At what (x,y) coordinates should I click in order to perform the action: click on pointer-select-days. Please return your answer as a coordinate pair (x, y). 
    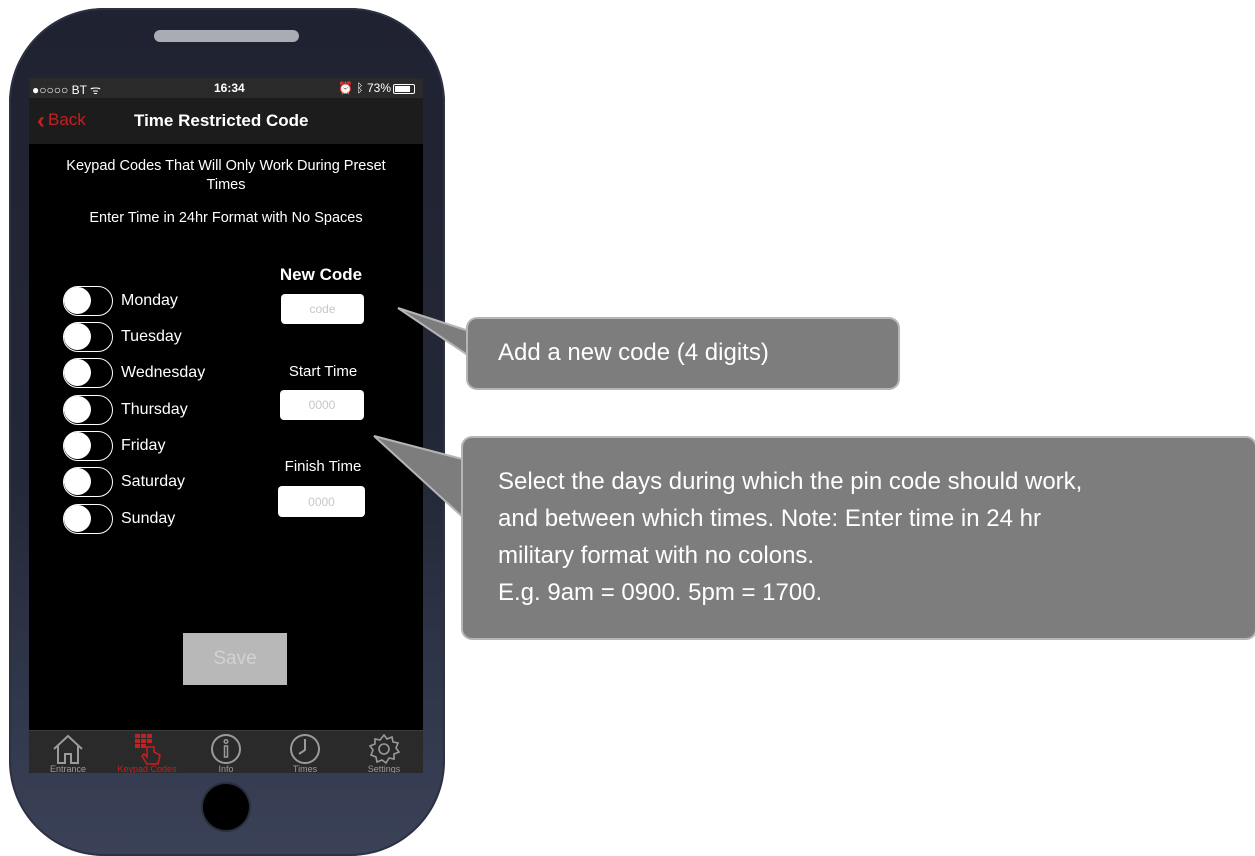
    Looking at the image, I should click on (420, 479).